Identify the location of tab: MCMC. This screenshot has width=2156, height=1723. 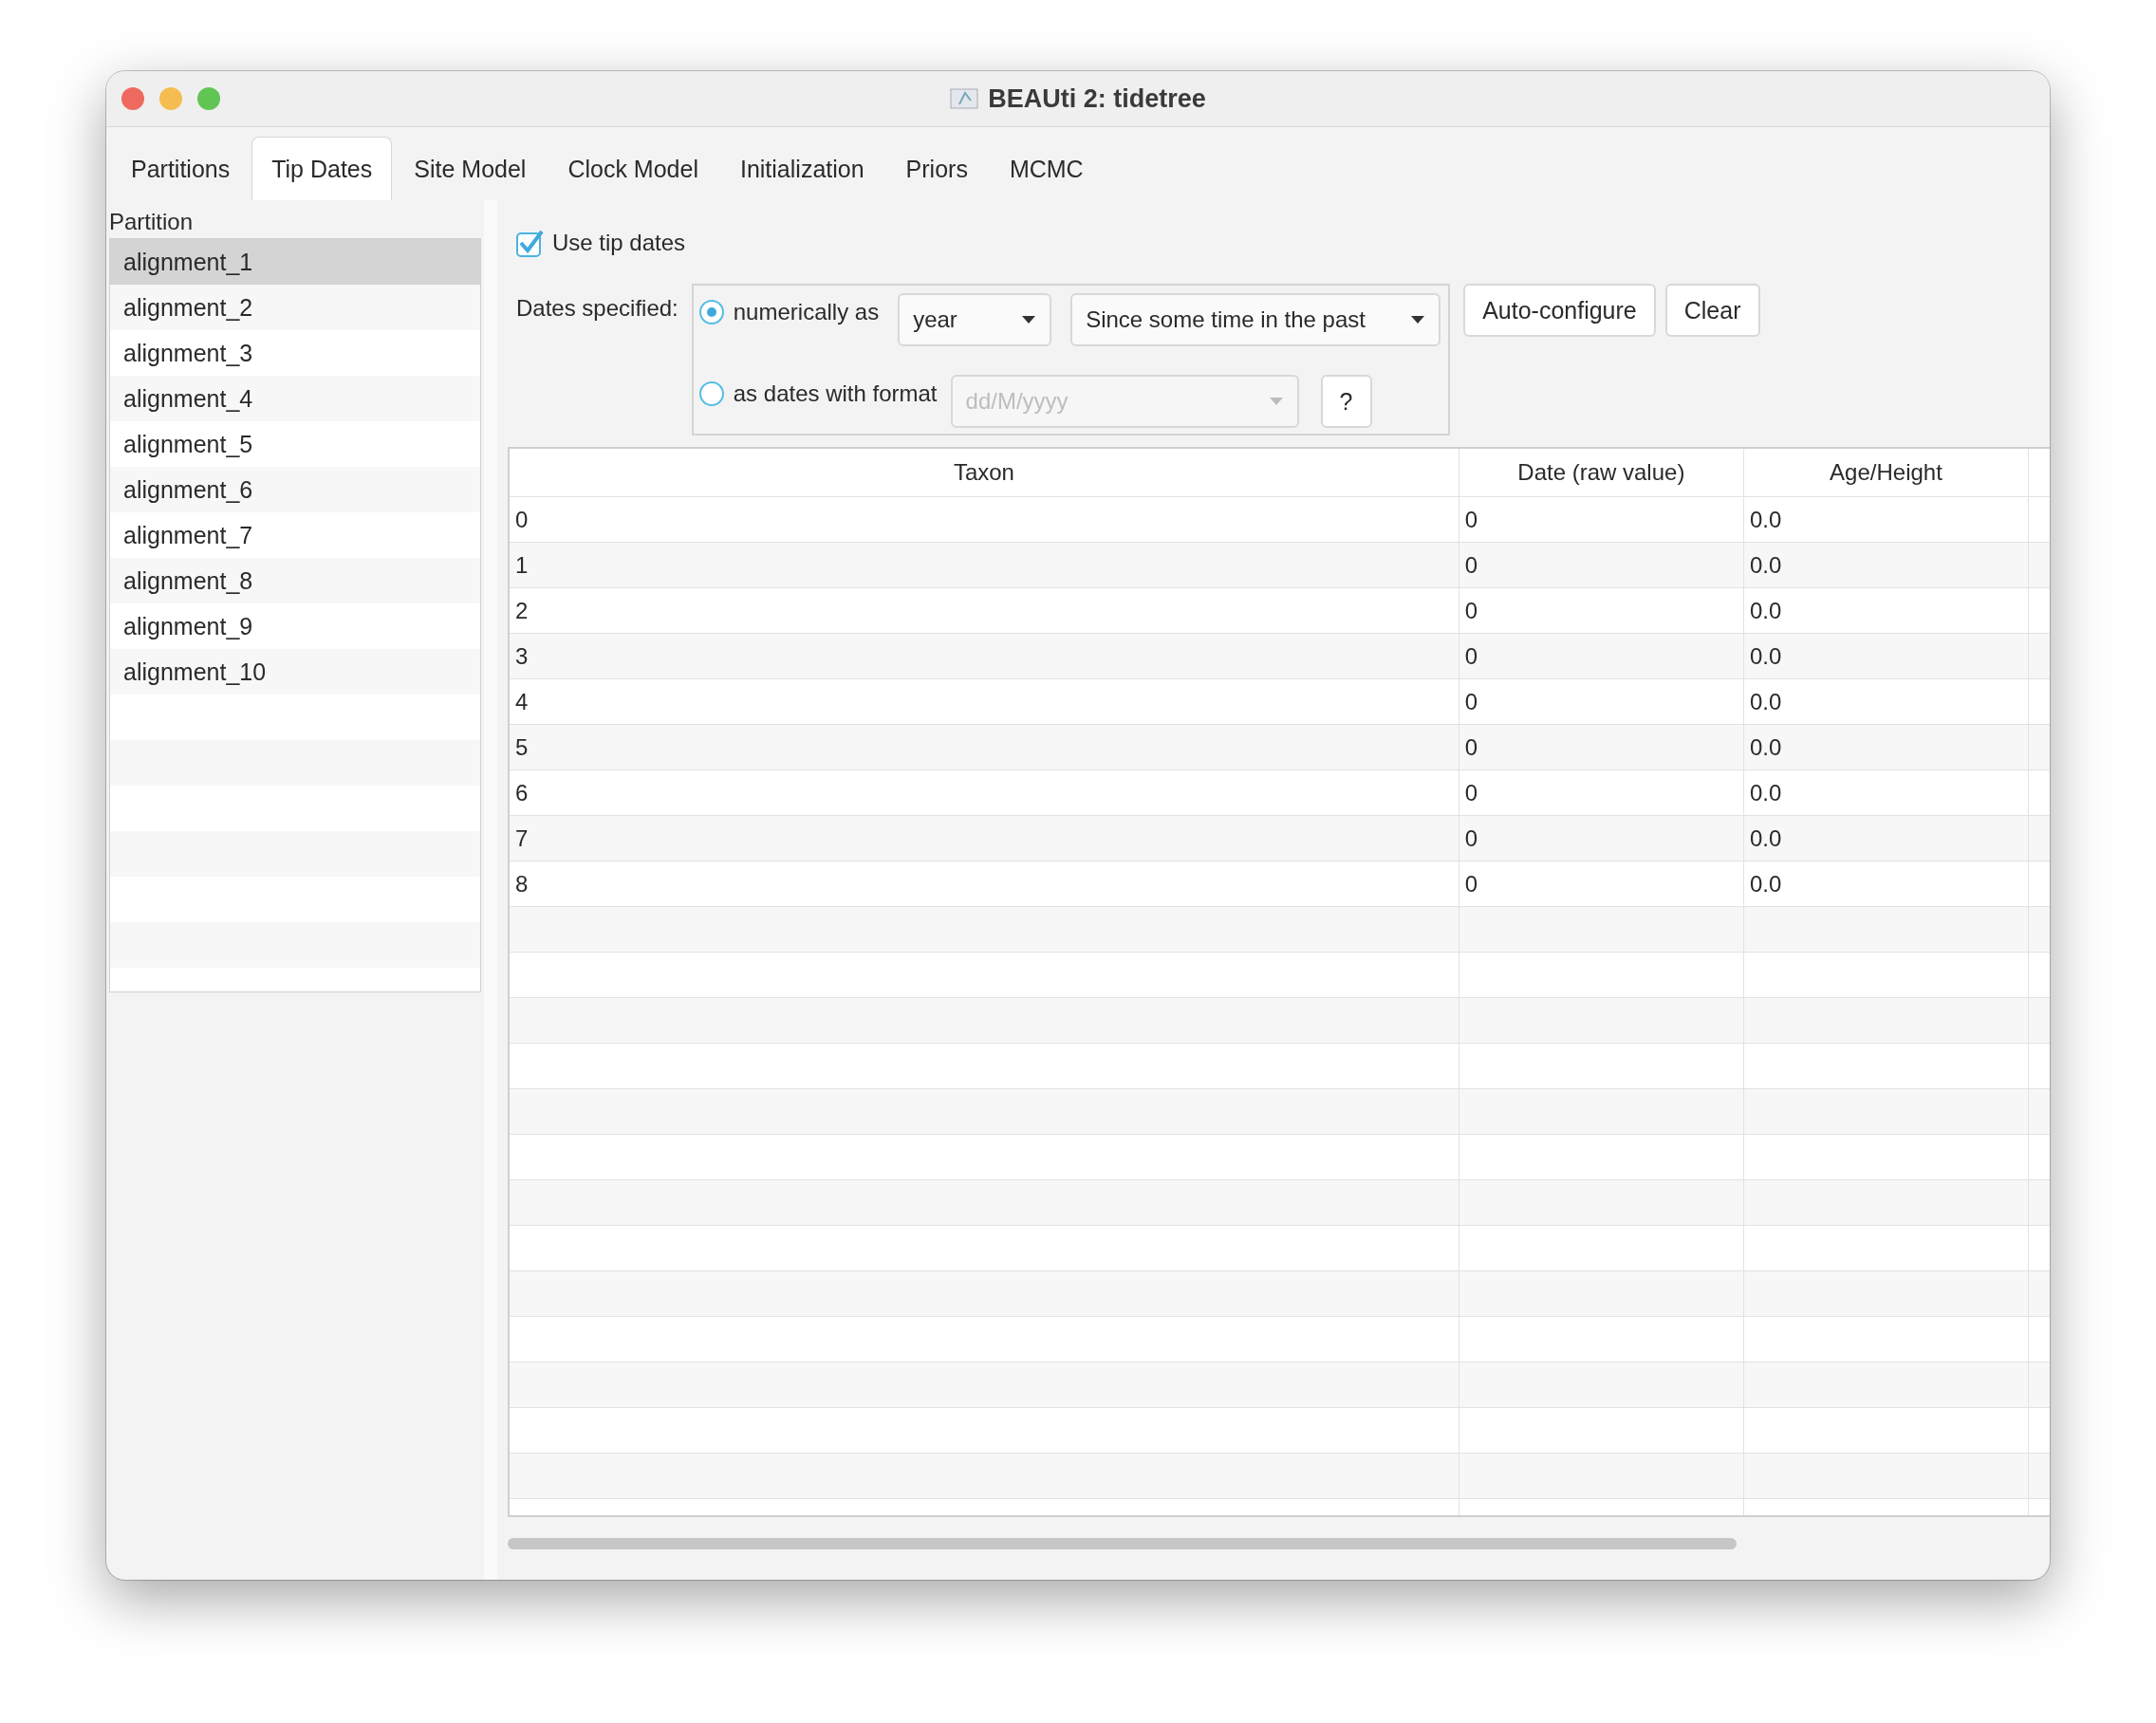
(1046, 168).